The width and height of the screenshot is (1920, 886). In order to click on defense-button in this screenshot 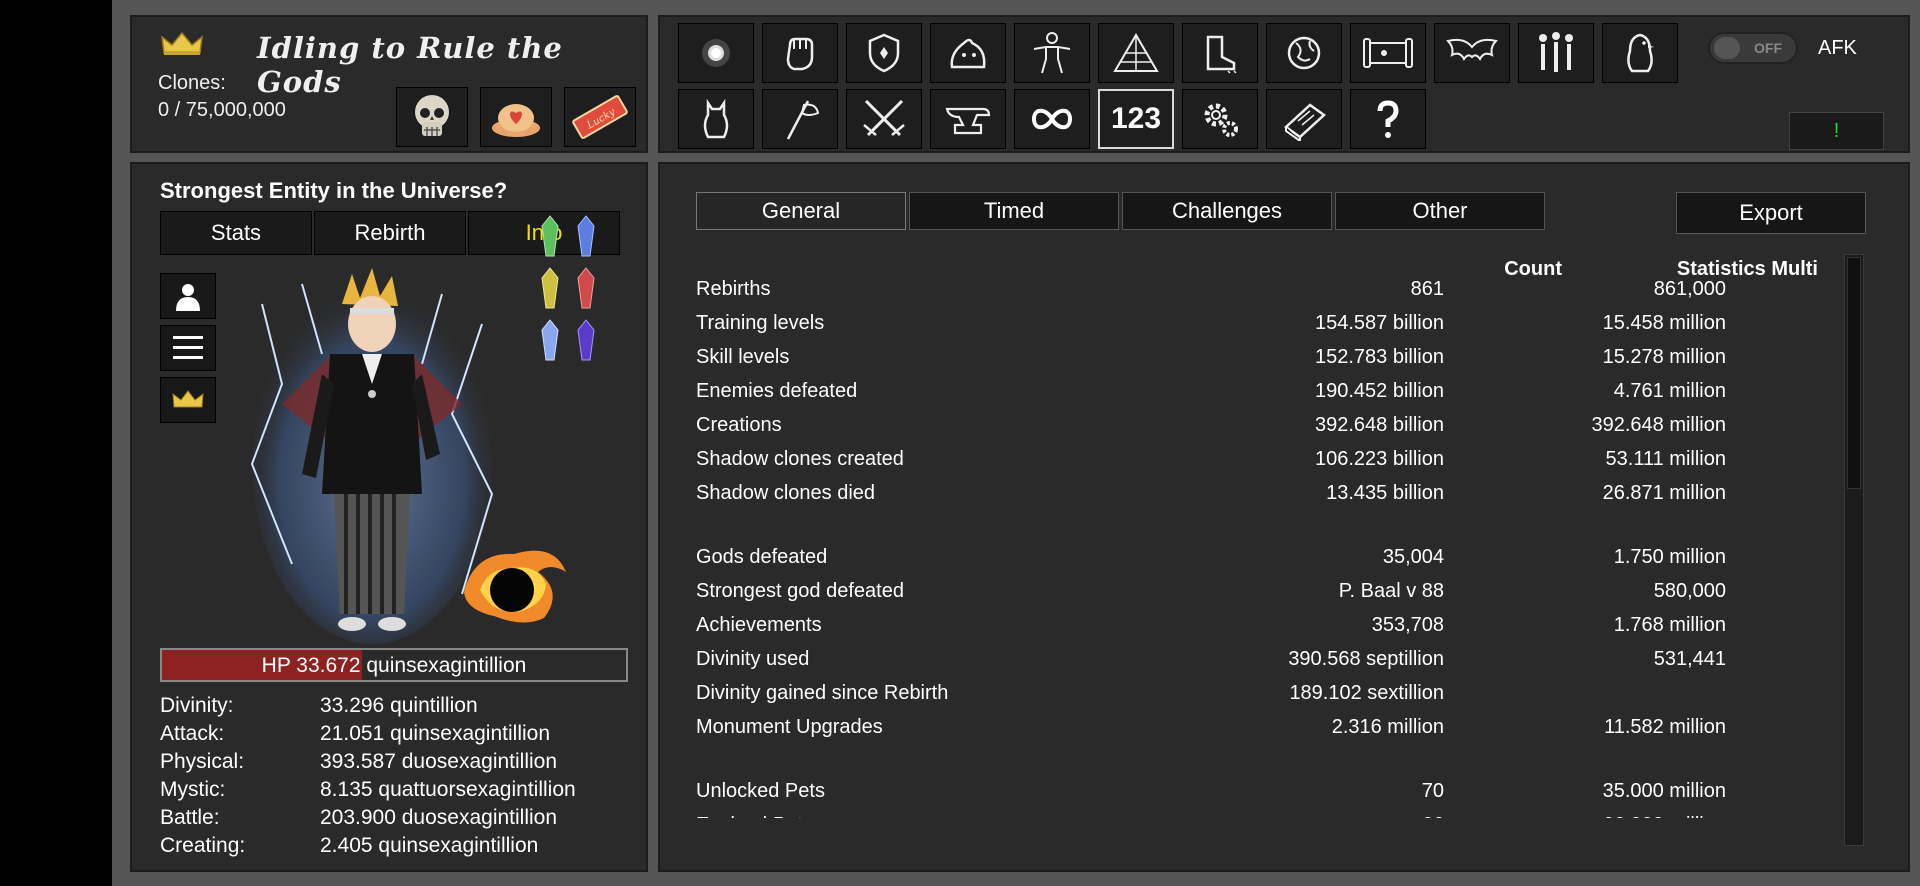, I will do `click(884, 53)`.